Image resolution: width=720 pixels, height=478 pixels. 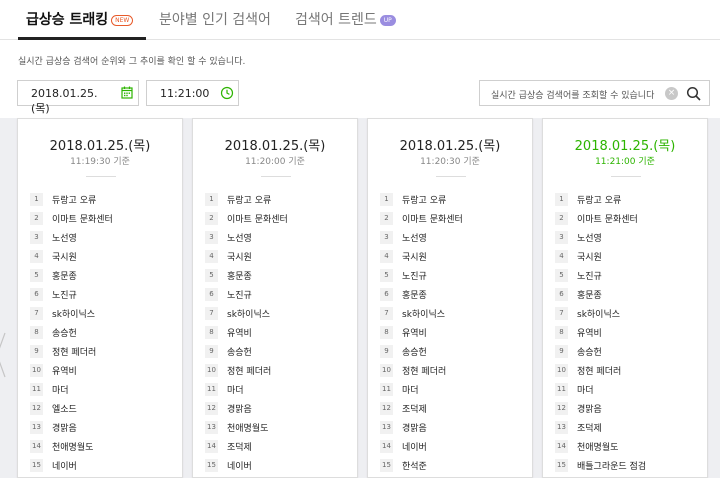 I want to click on list-item: 12 경맑음, so click(x=277, y=408).